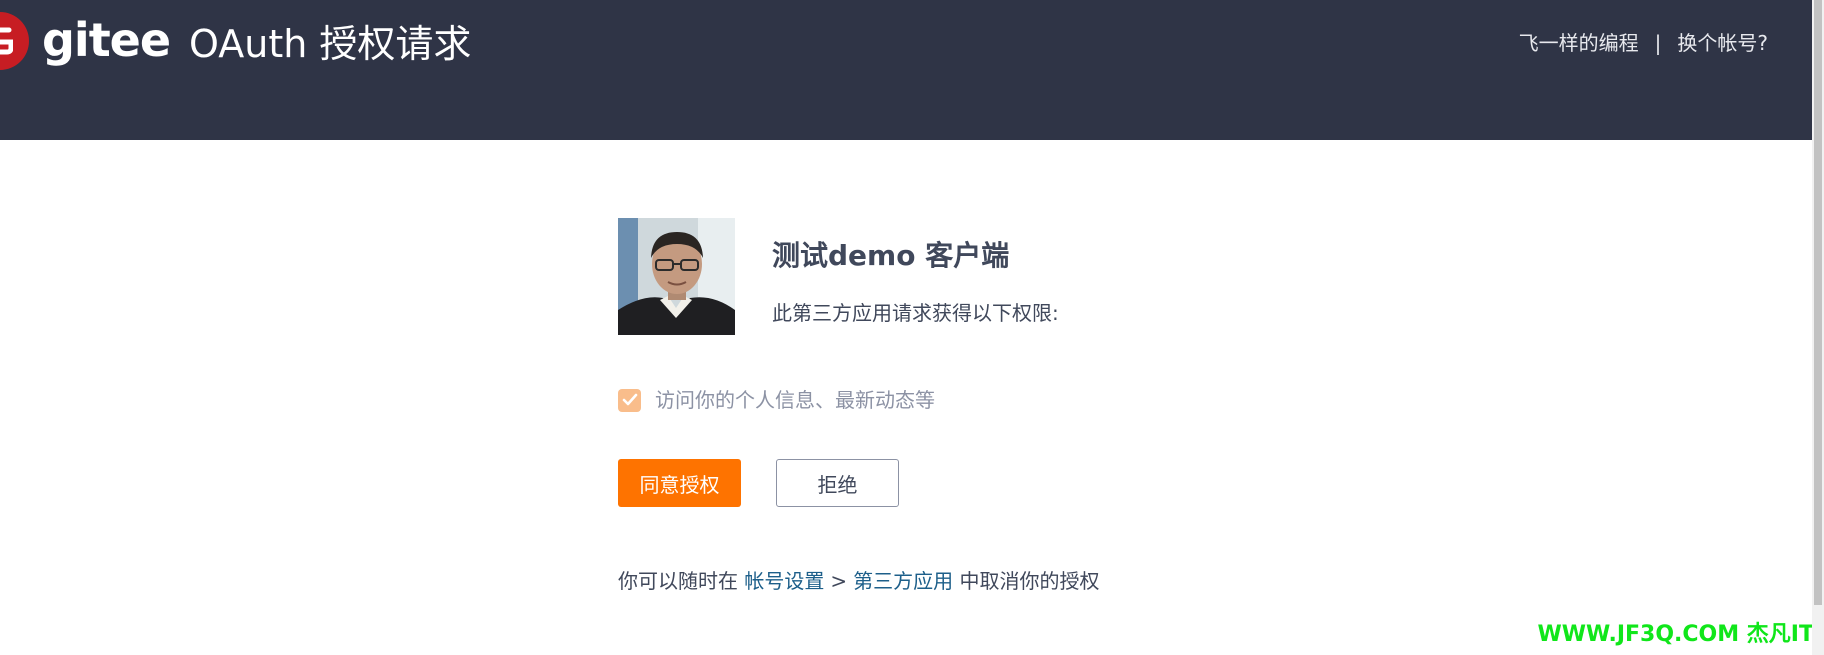  What do you see at coordinates (837, 483) in the screenshot?
I see `reject-button: 拒绝` at bounding box center [837, 483].